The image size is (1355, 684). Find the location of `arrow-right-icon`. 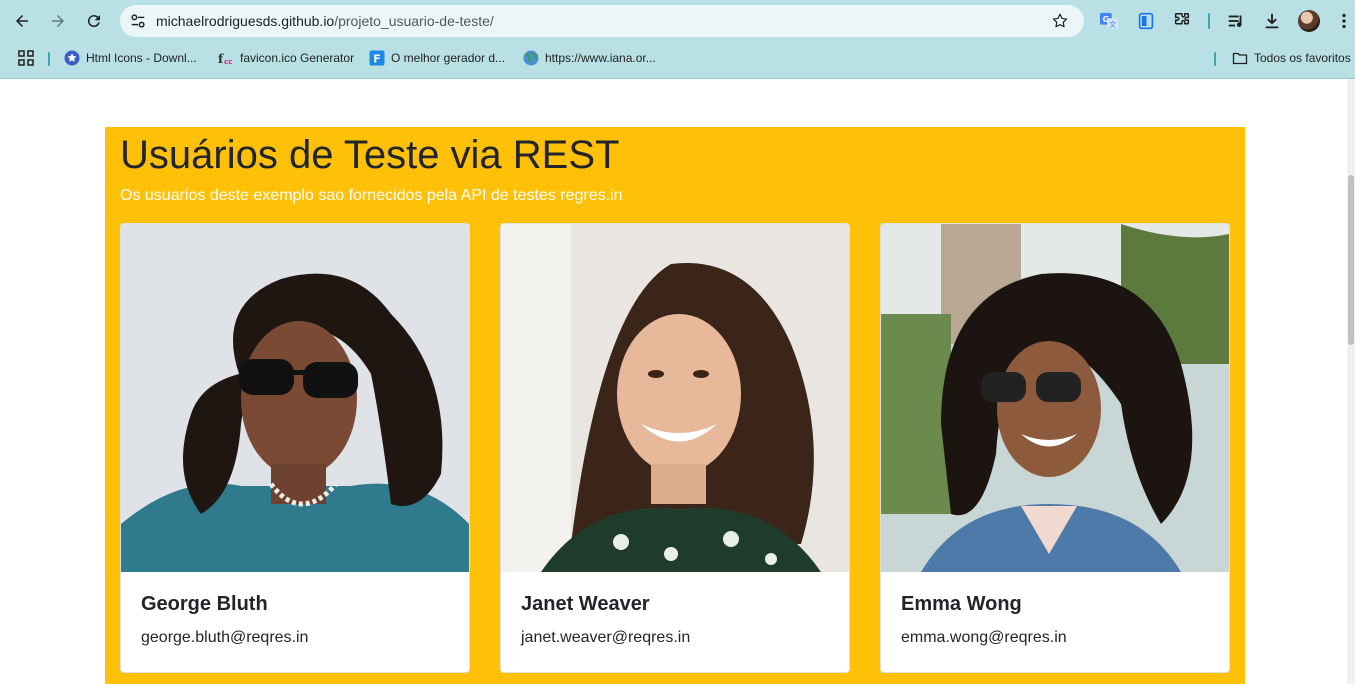

arrow-right-icon is located at coordinates (58, 21).